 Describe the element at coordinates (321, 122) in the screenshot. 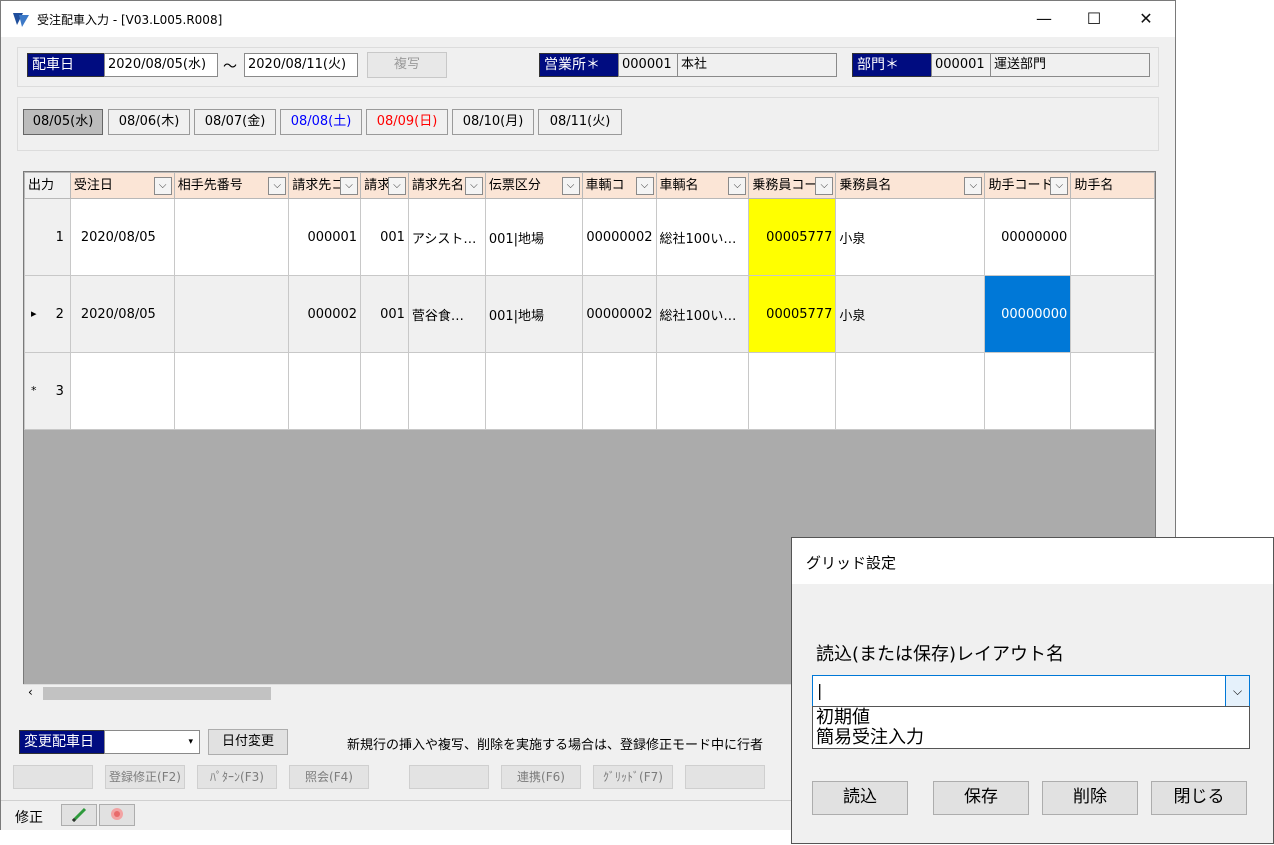

I see `day-tab: 08/08(土)` at that location.